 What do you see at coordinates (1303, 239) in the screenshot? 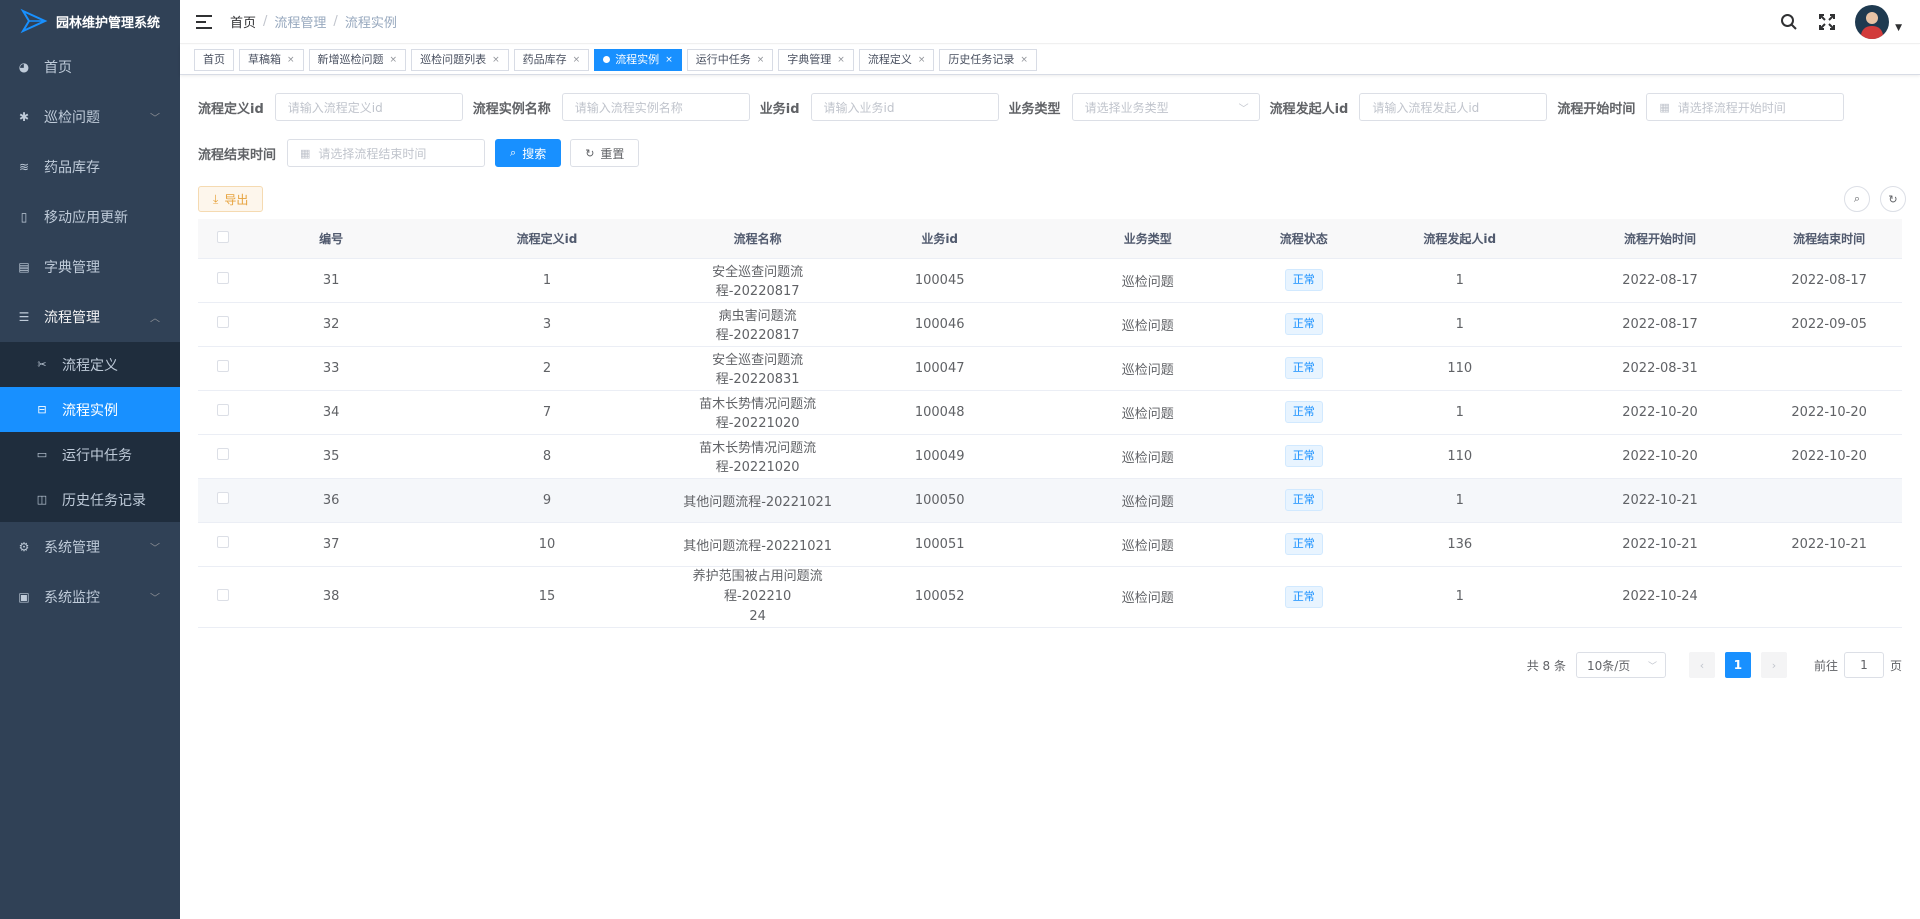
I see `column-header: 流程状态` at bounding box center [1303, 239].